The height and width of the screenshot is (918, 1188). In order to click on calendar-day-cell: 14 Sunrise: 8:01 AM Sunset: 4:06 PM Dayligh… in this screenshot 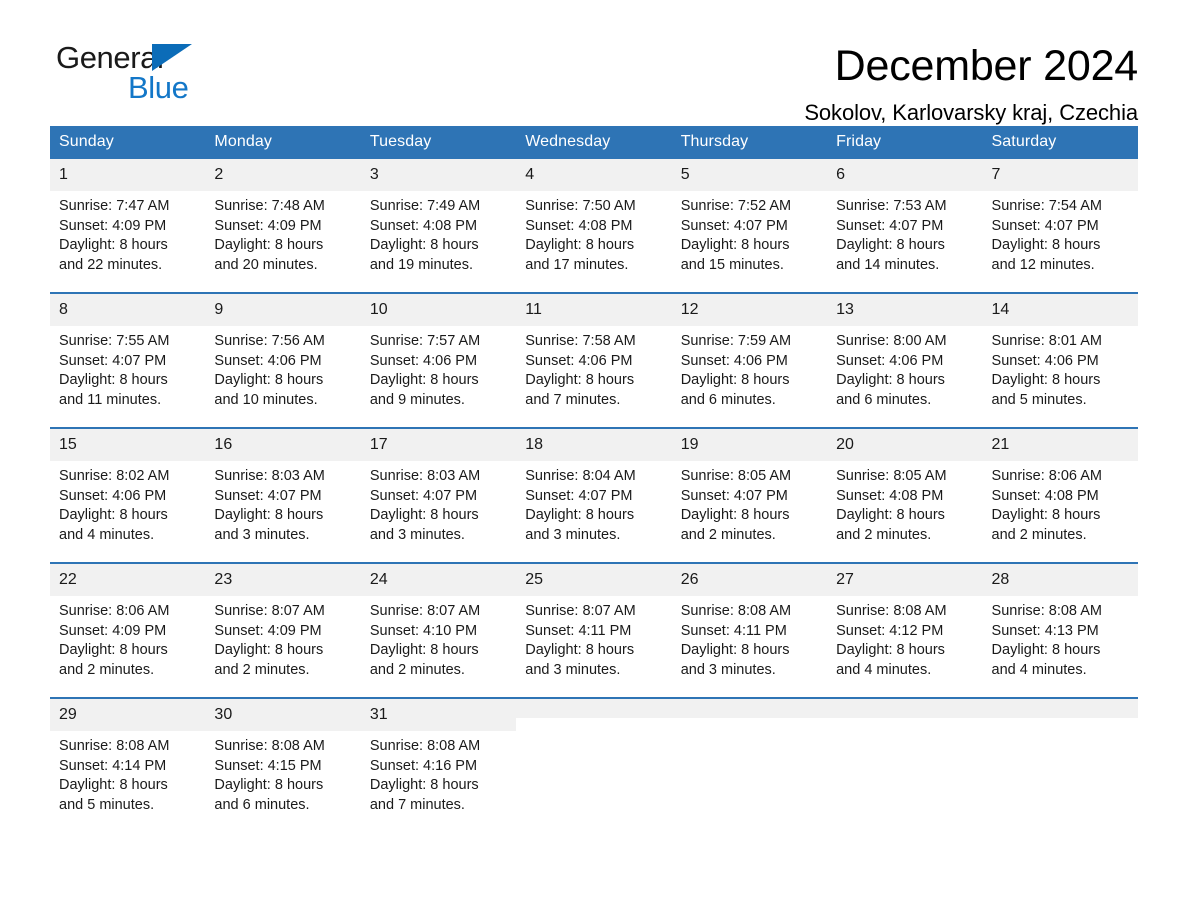, I will do `click(1060, 360)`.